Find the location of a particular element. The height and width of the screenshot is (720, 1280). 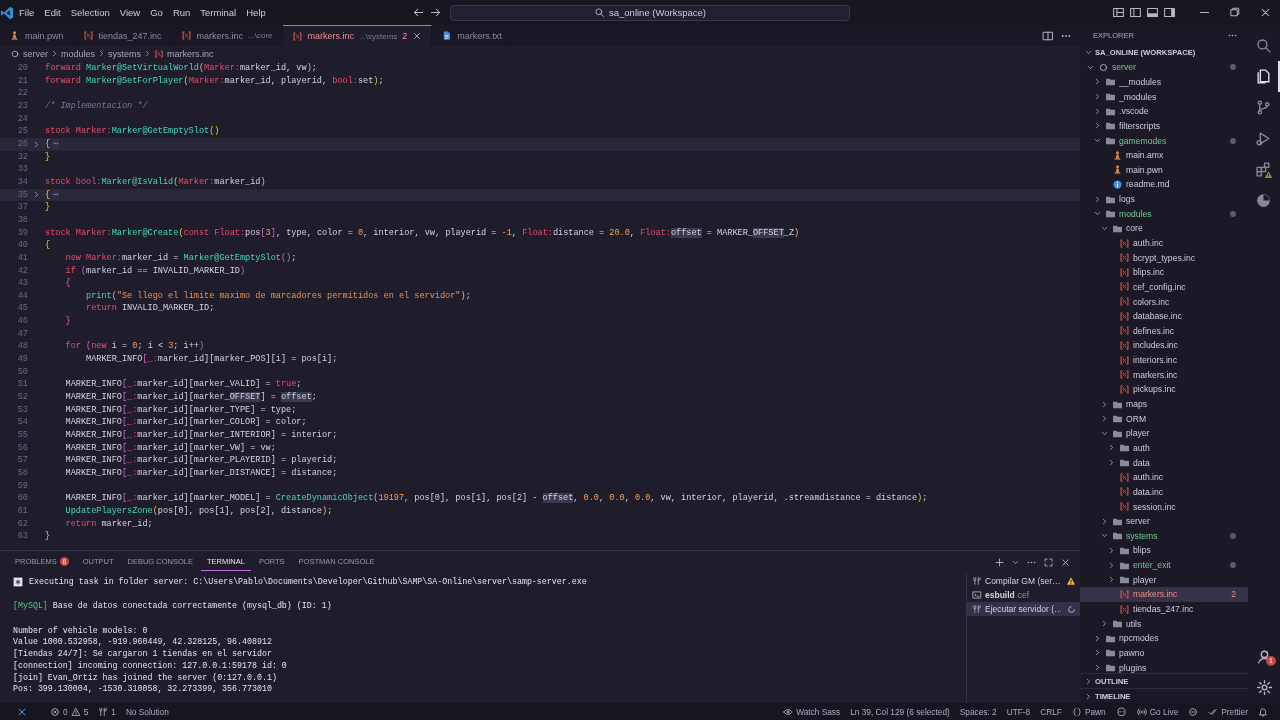

plus-icon is located at coordinates (999, 562).